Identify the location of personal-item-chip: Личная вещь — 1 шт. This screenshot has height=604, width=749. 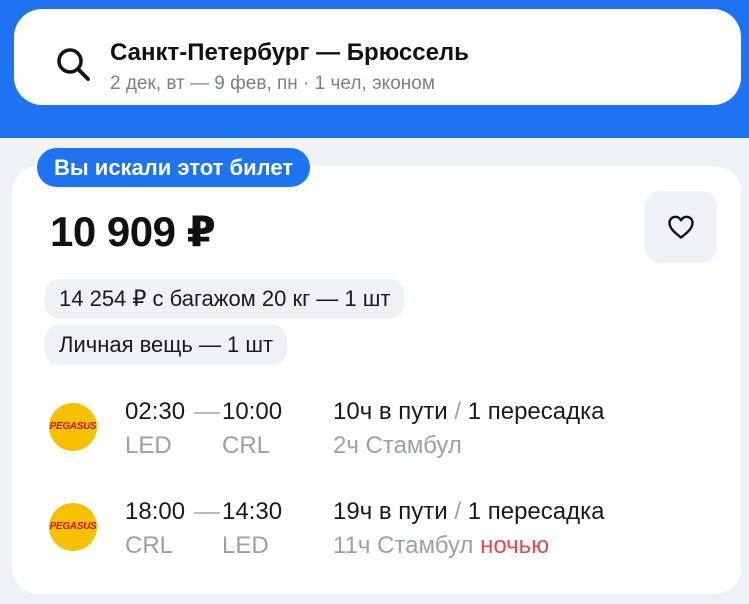
(166, 345).